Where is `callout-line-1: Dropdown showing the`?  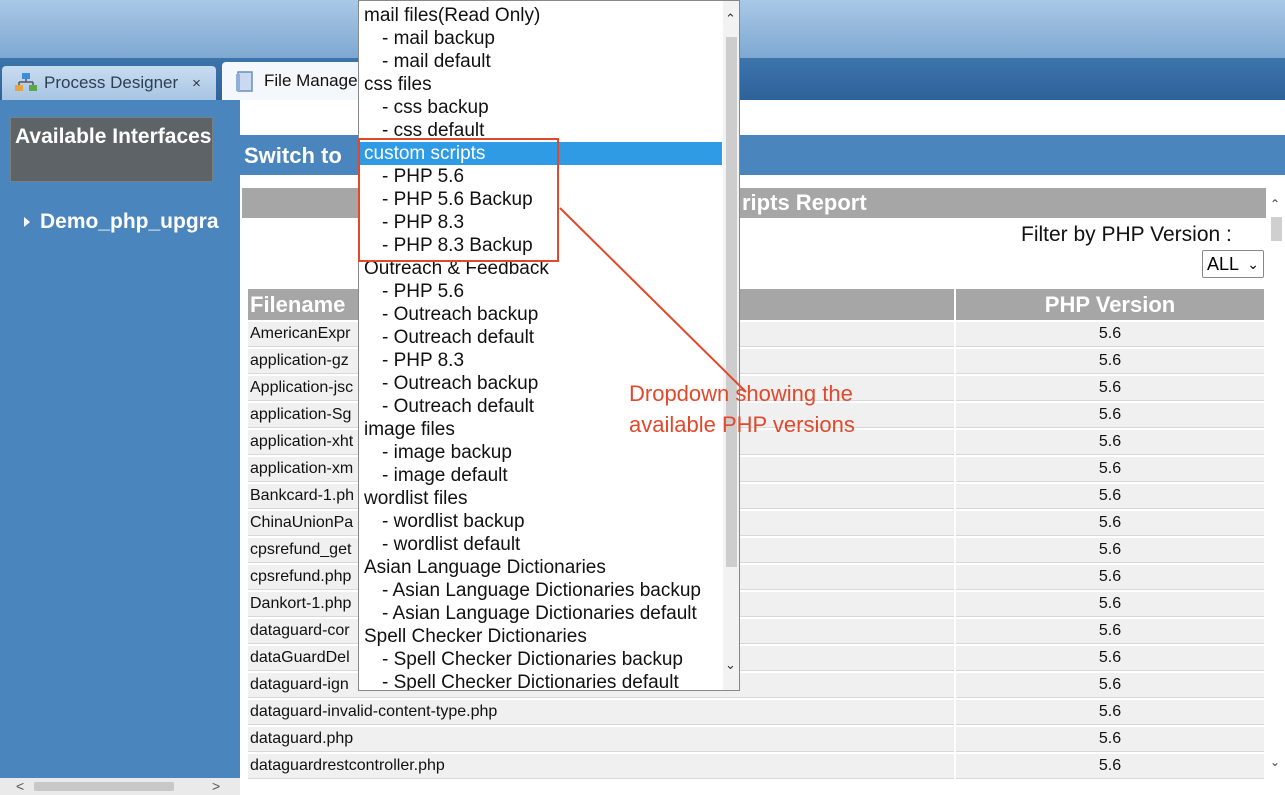 callout-line-1: Dropdown showing the is located at coordinates (741, 393).